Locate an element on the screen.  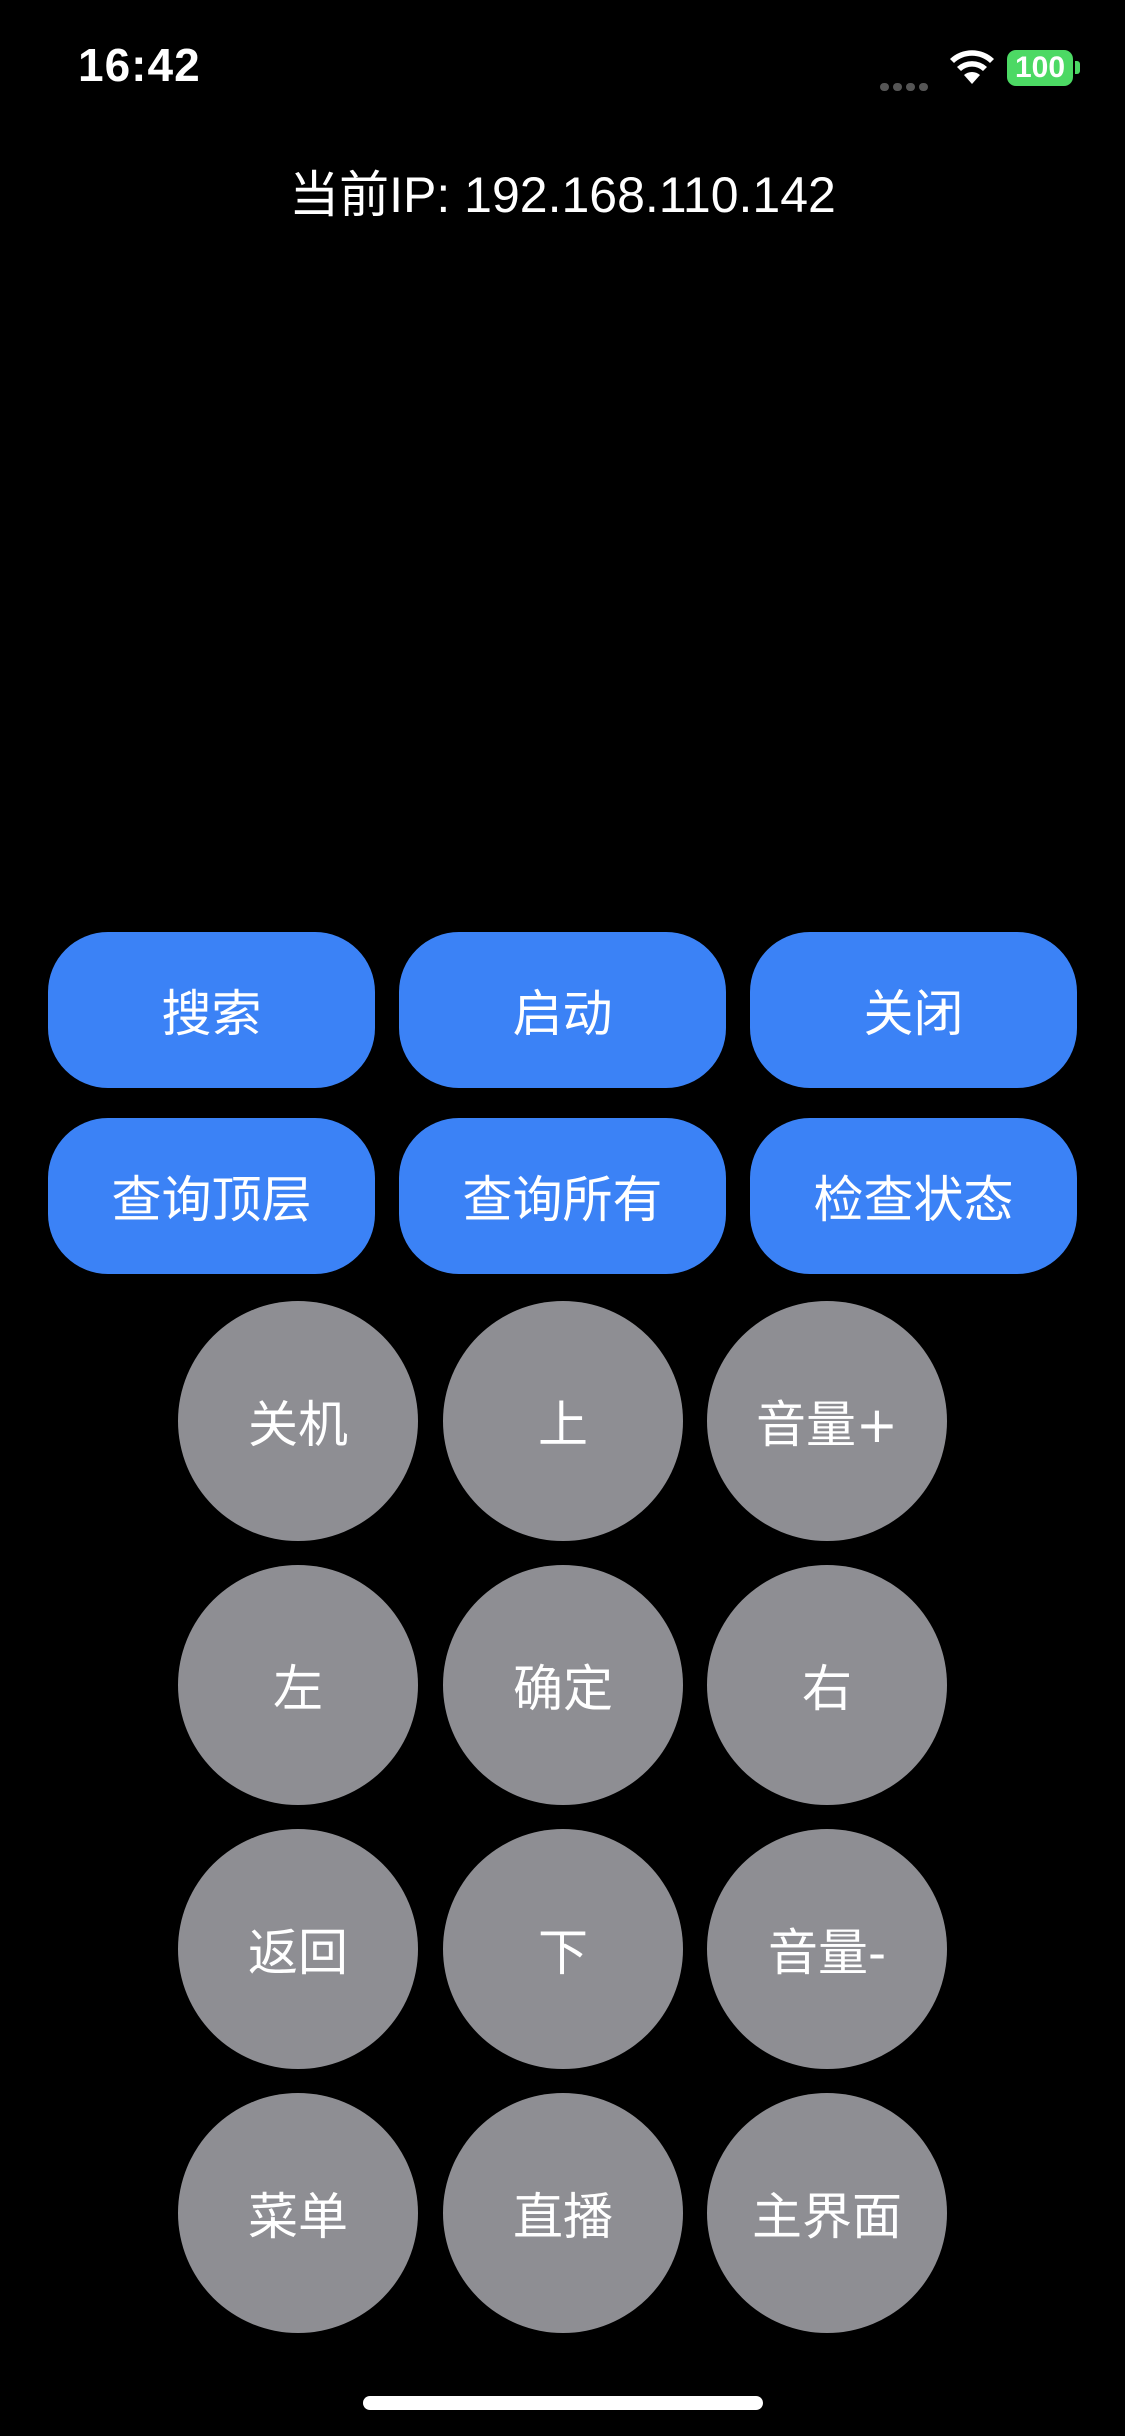
status-bar: 16:42 100 is located at coordinates (562, 66).